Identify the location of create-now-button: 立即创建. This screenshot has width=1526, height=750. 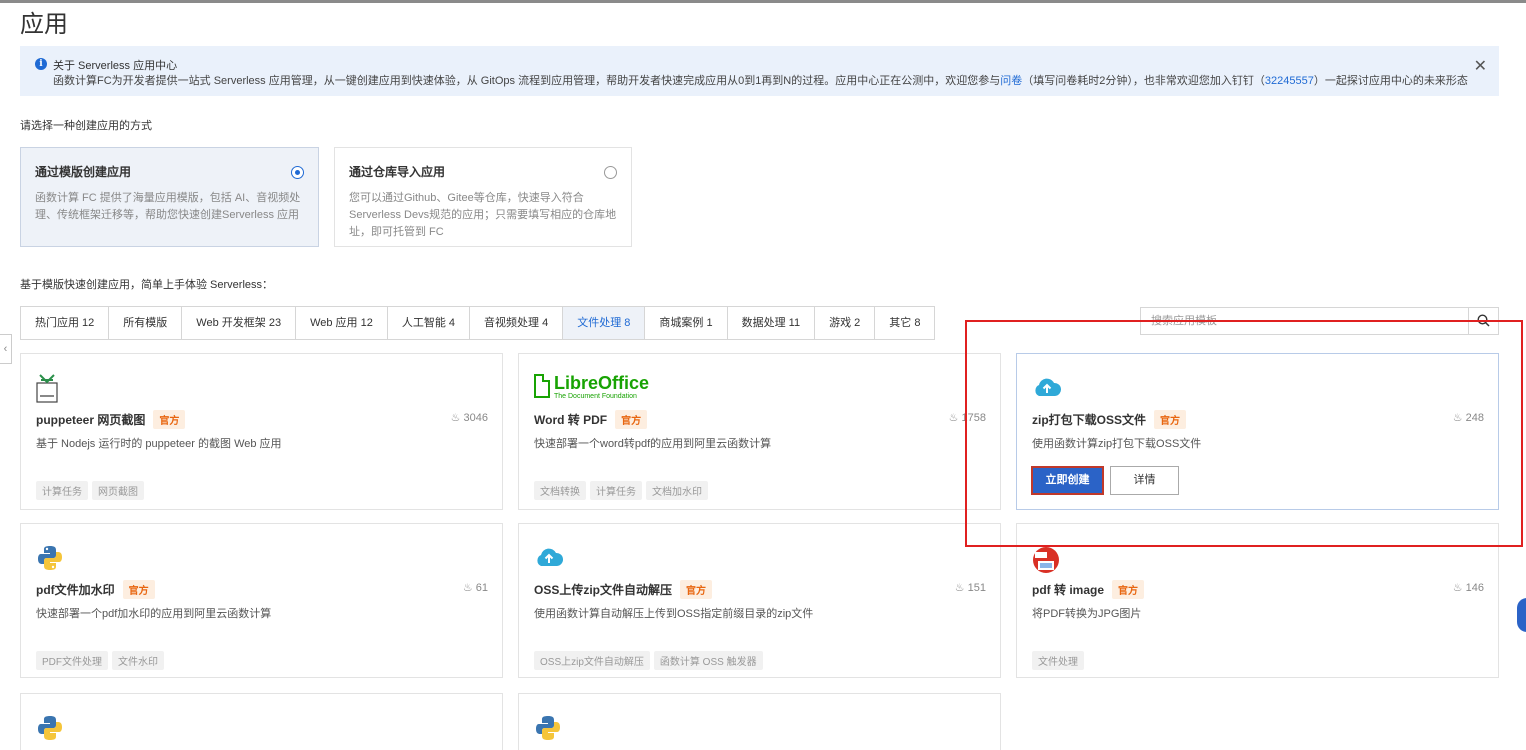
(1067, 480).